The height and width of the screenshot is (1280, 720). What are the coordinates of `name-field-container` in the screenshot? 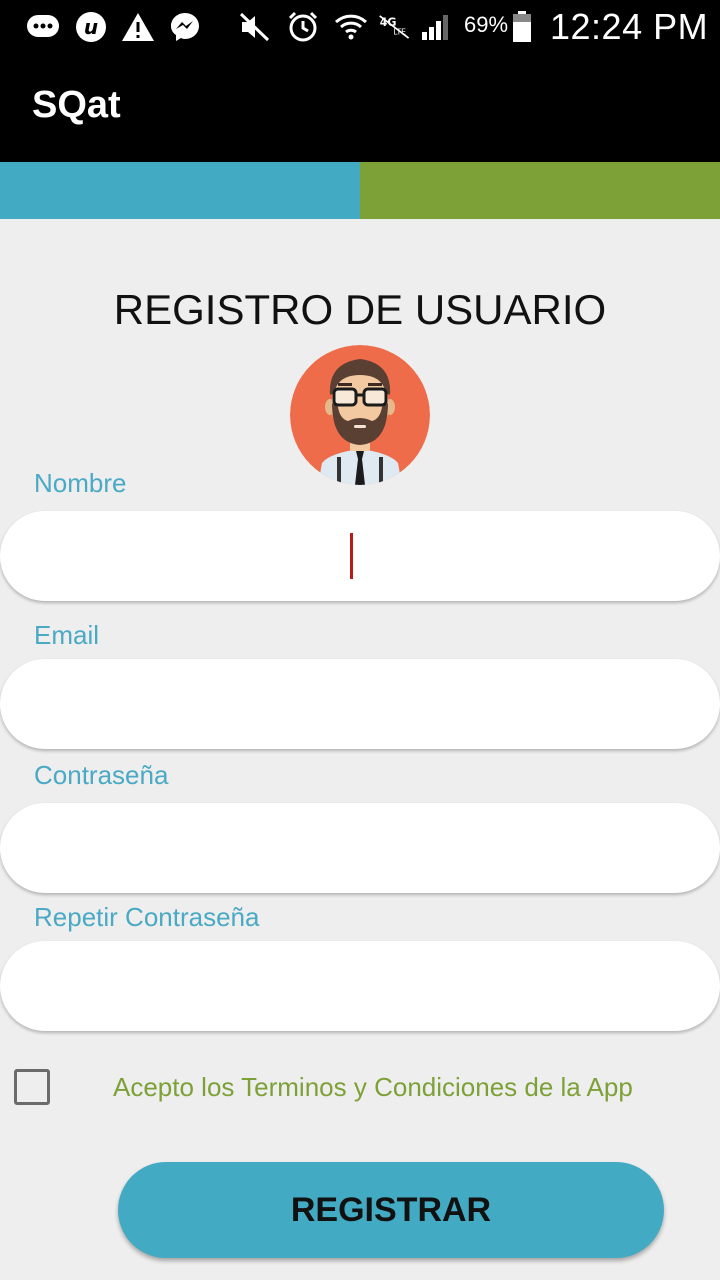 It's located at (360, 556).